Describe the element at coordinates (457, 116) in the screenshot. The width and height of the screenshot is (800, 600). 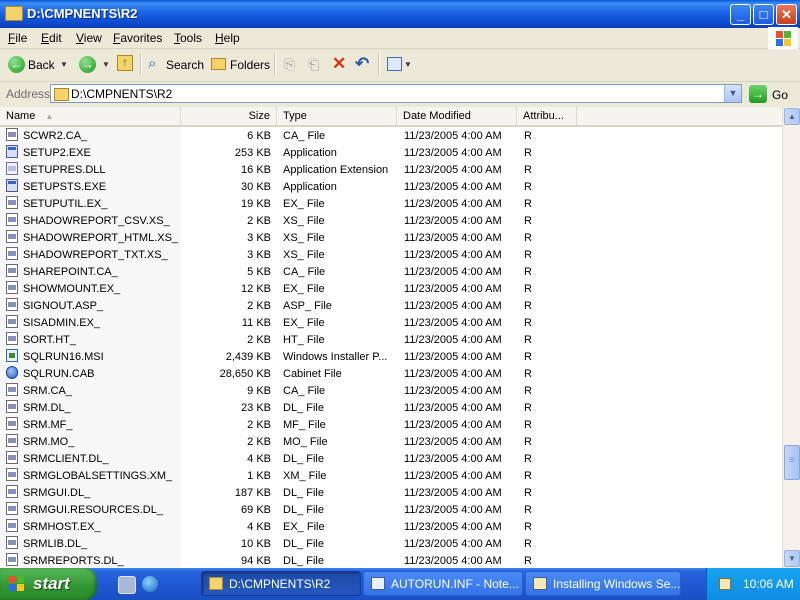
I see `column-header-date-modified: Date Modified` at that location.